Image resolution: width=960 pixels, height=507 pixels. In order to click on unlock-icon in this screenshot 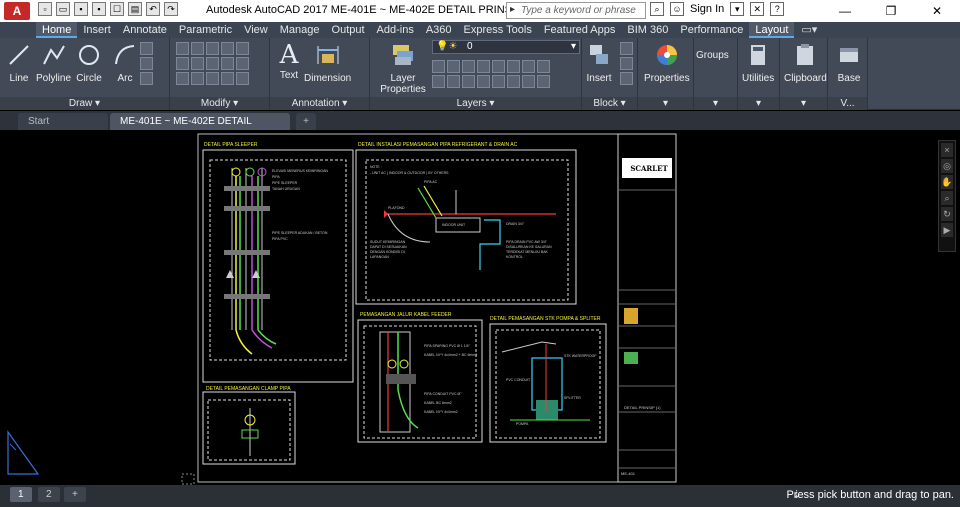, I will do `click(528, 81)`.